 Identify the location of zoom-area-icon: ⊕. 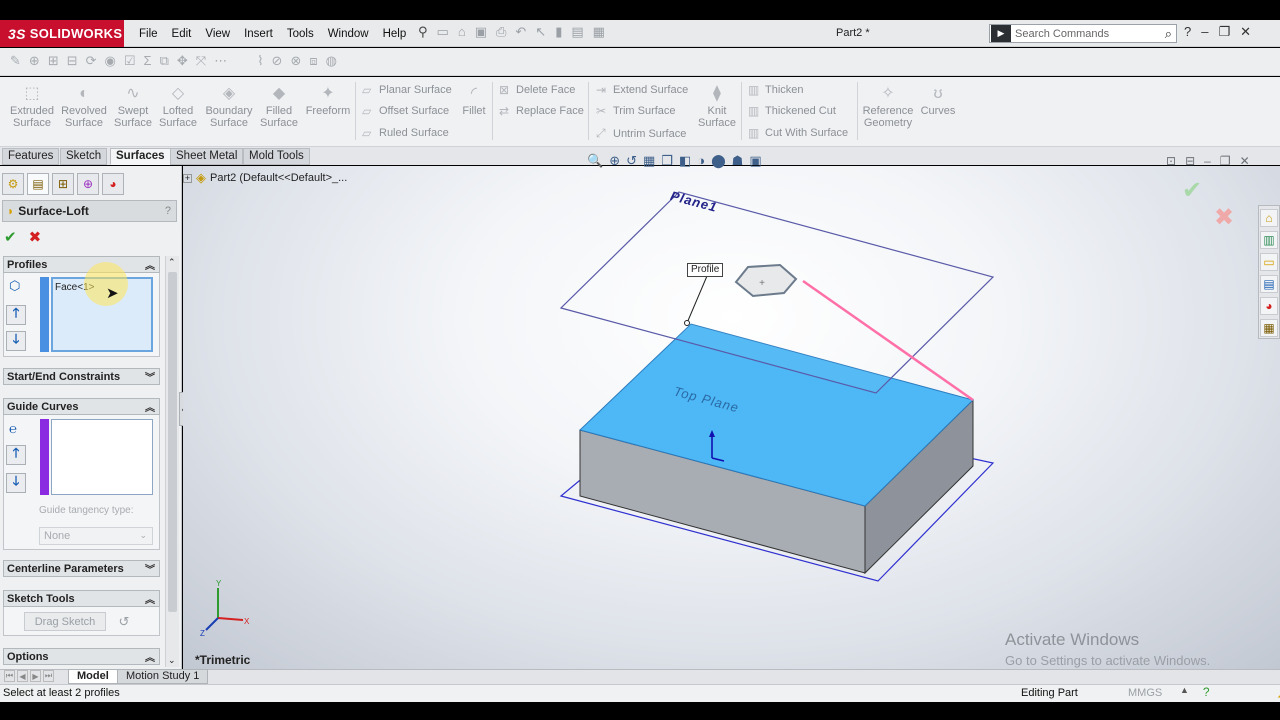
(614, 161).